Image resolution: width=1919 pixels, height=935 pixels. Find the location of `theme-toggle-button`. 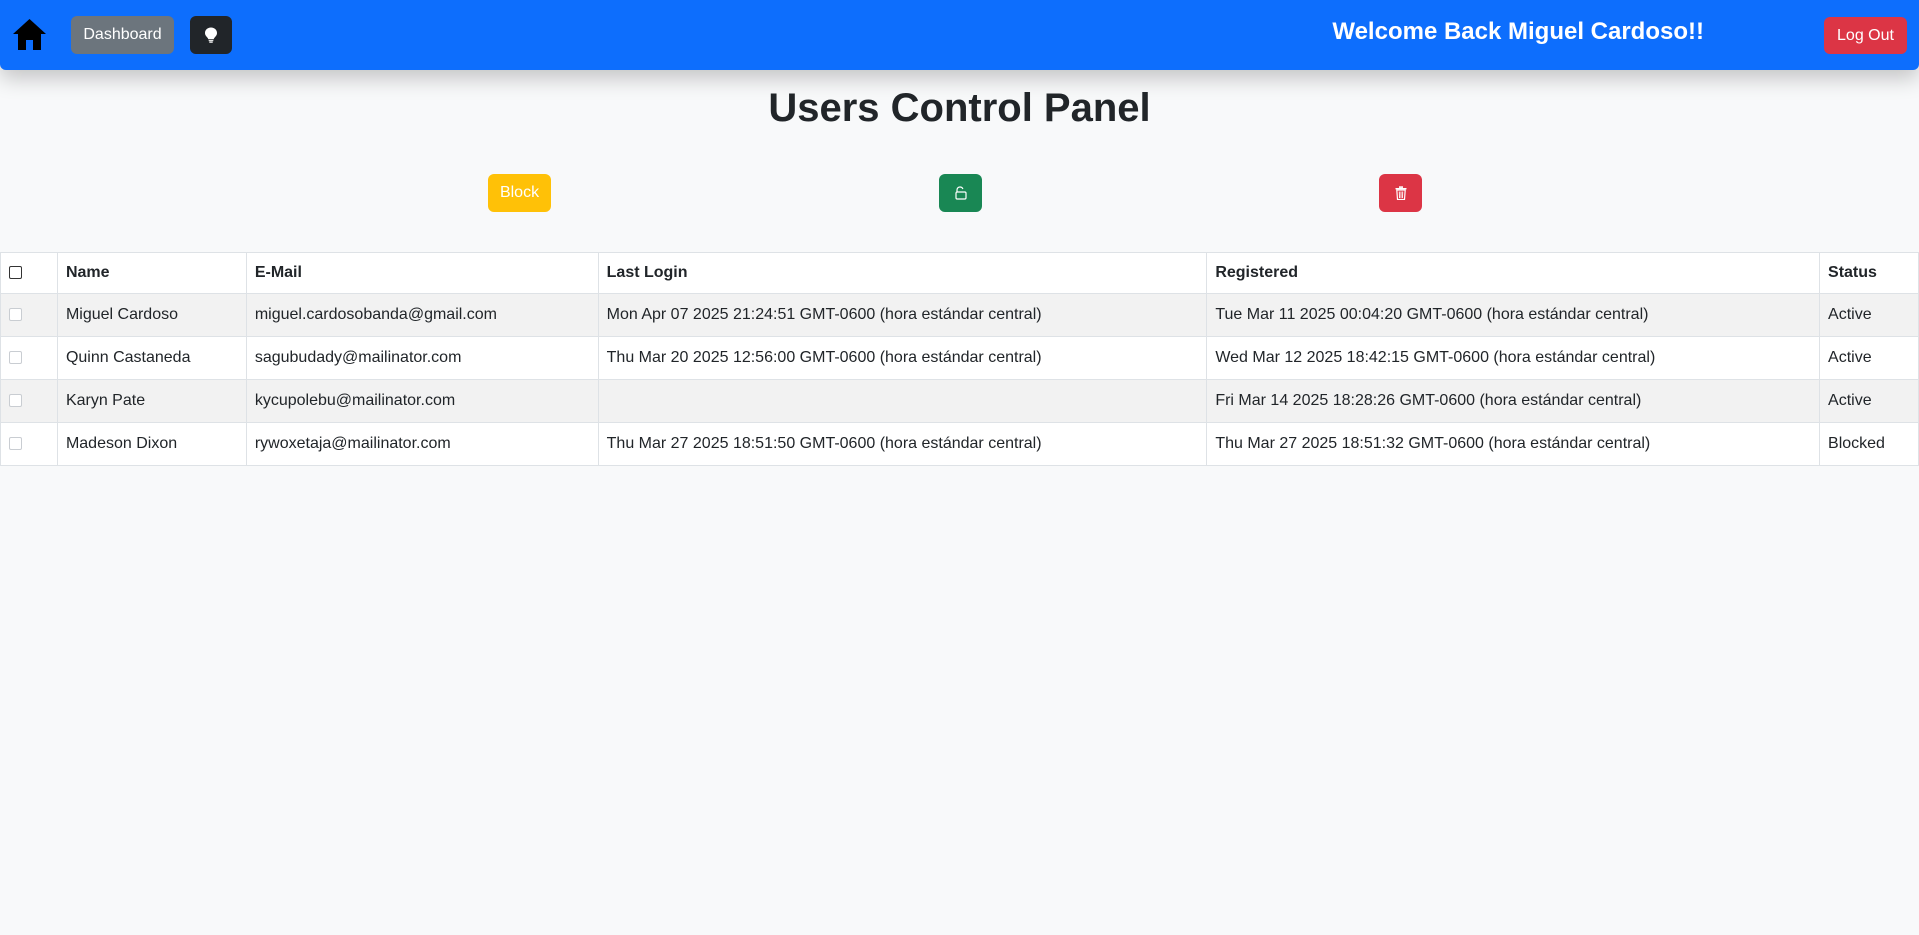

theme-toggle-button is located at coordinates (211, 35).